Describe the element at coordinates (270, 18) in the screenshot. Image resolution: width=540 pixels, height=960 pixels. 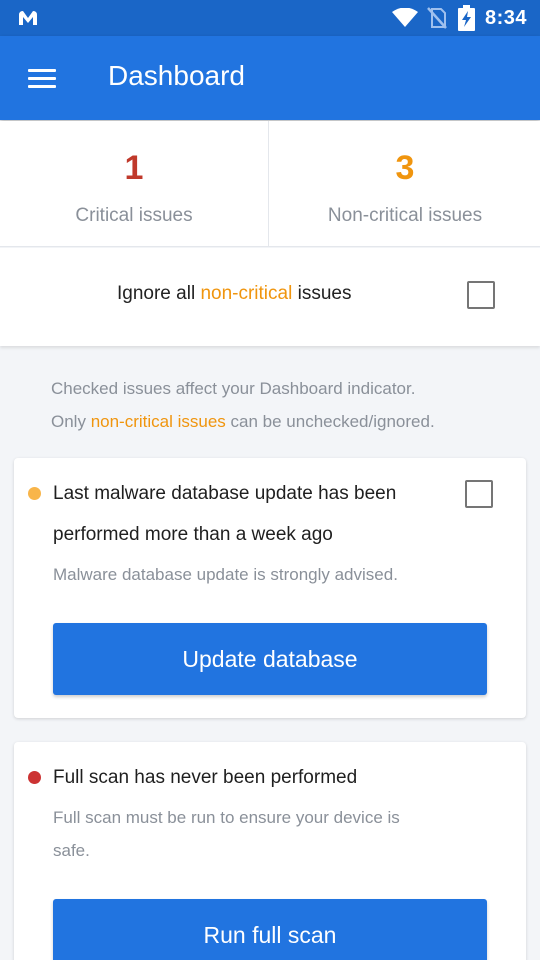
I see `status-bar: 8:34` at that location.